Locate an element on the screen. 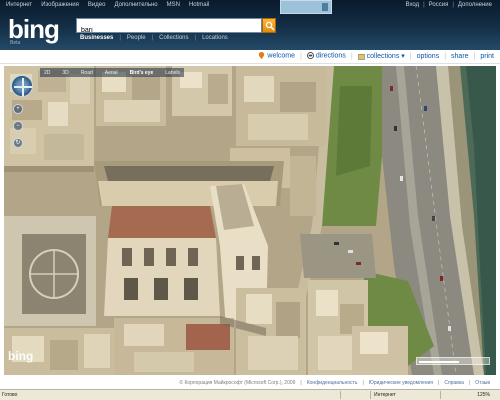  nav-video: Видео is located at coordinates (97, 5).